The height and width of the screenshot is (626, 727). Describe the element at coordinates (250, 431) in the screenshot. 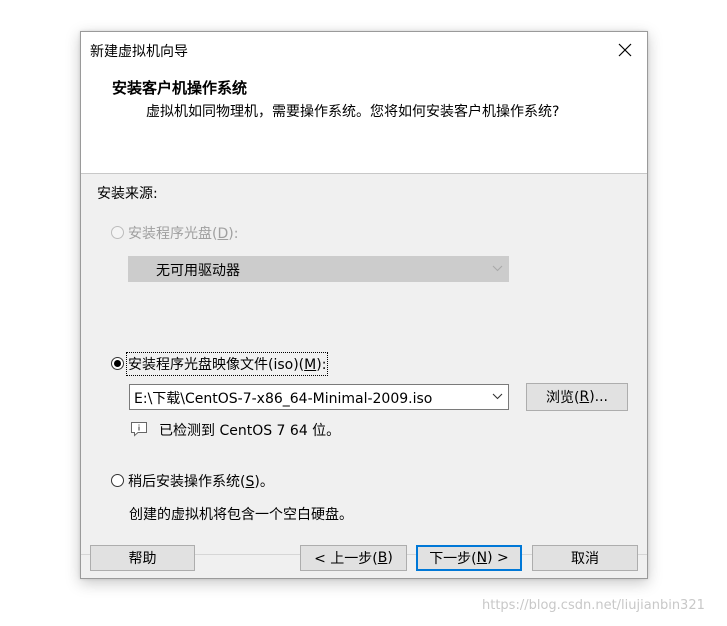

I see `detected-os-message: 已检测到 CentOS 7 64 位。` at that location.